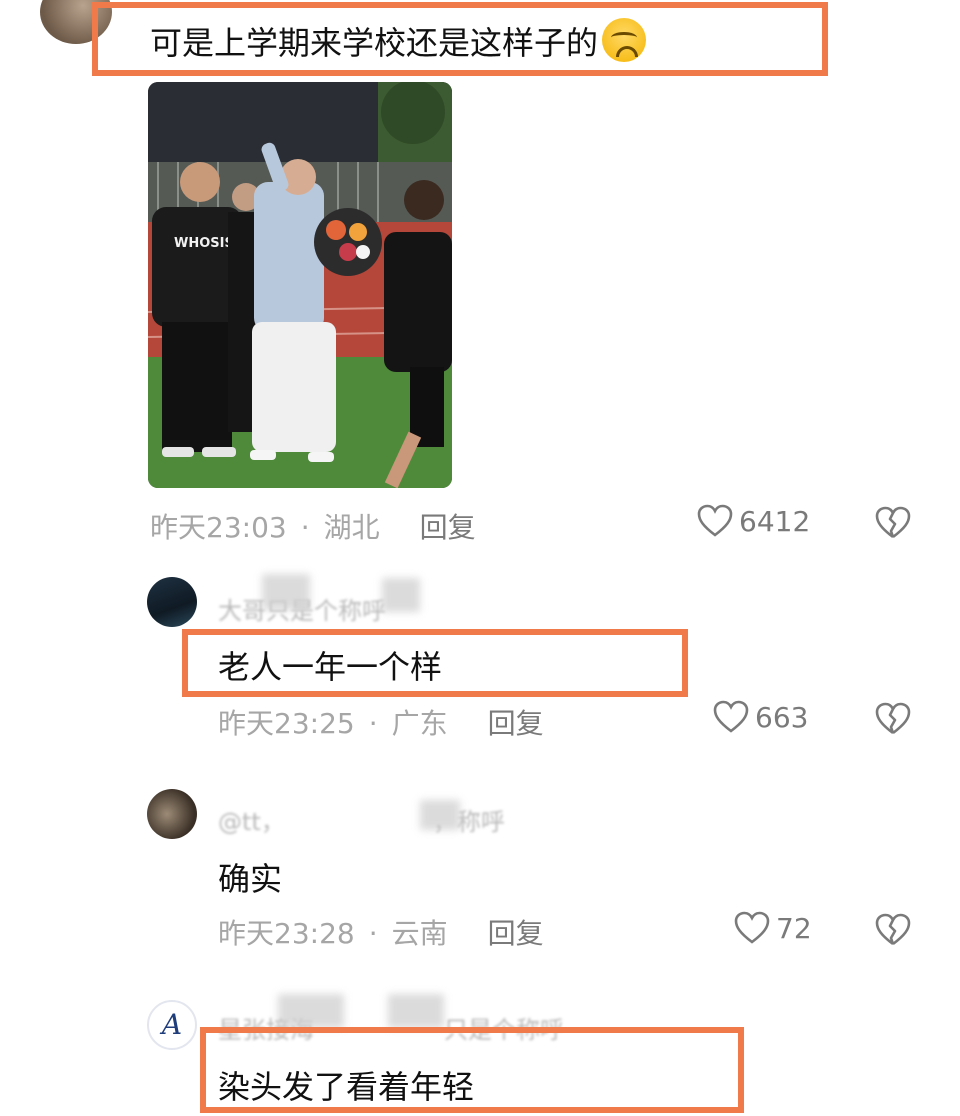 This screenshot has width=960, height=1116. Describe the element at coordinates (286, 933) in the screenshot. I see `comment-time: 昨天23:28` at that location.